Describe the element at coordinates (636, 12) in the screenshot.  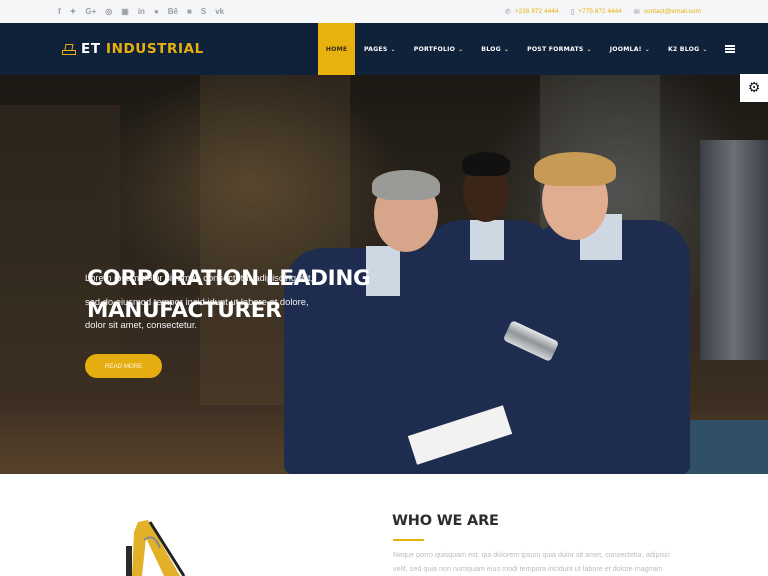
I see `envelope-icon: ✉` at that location.